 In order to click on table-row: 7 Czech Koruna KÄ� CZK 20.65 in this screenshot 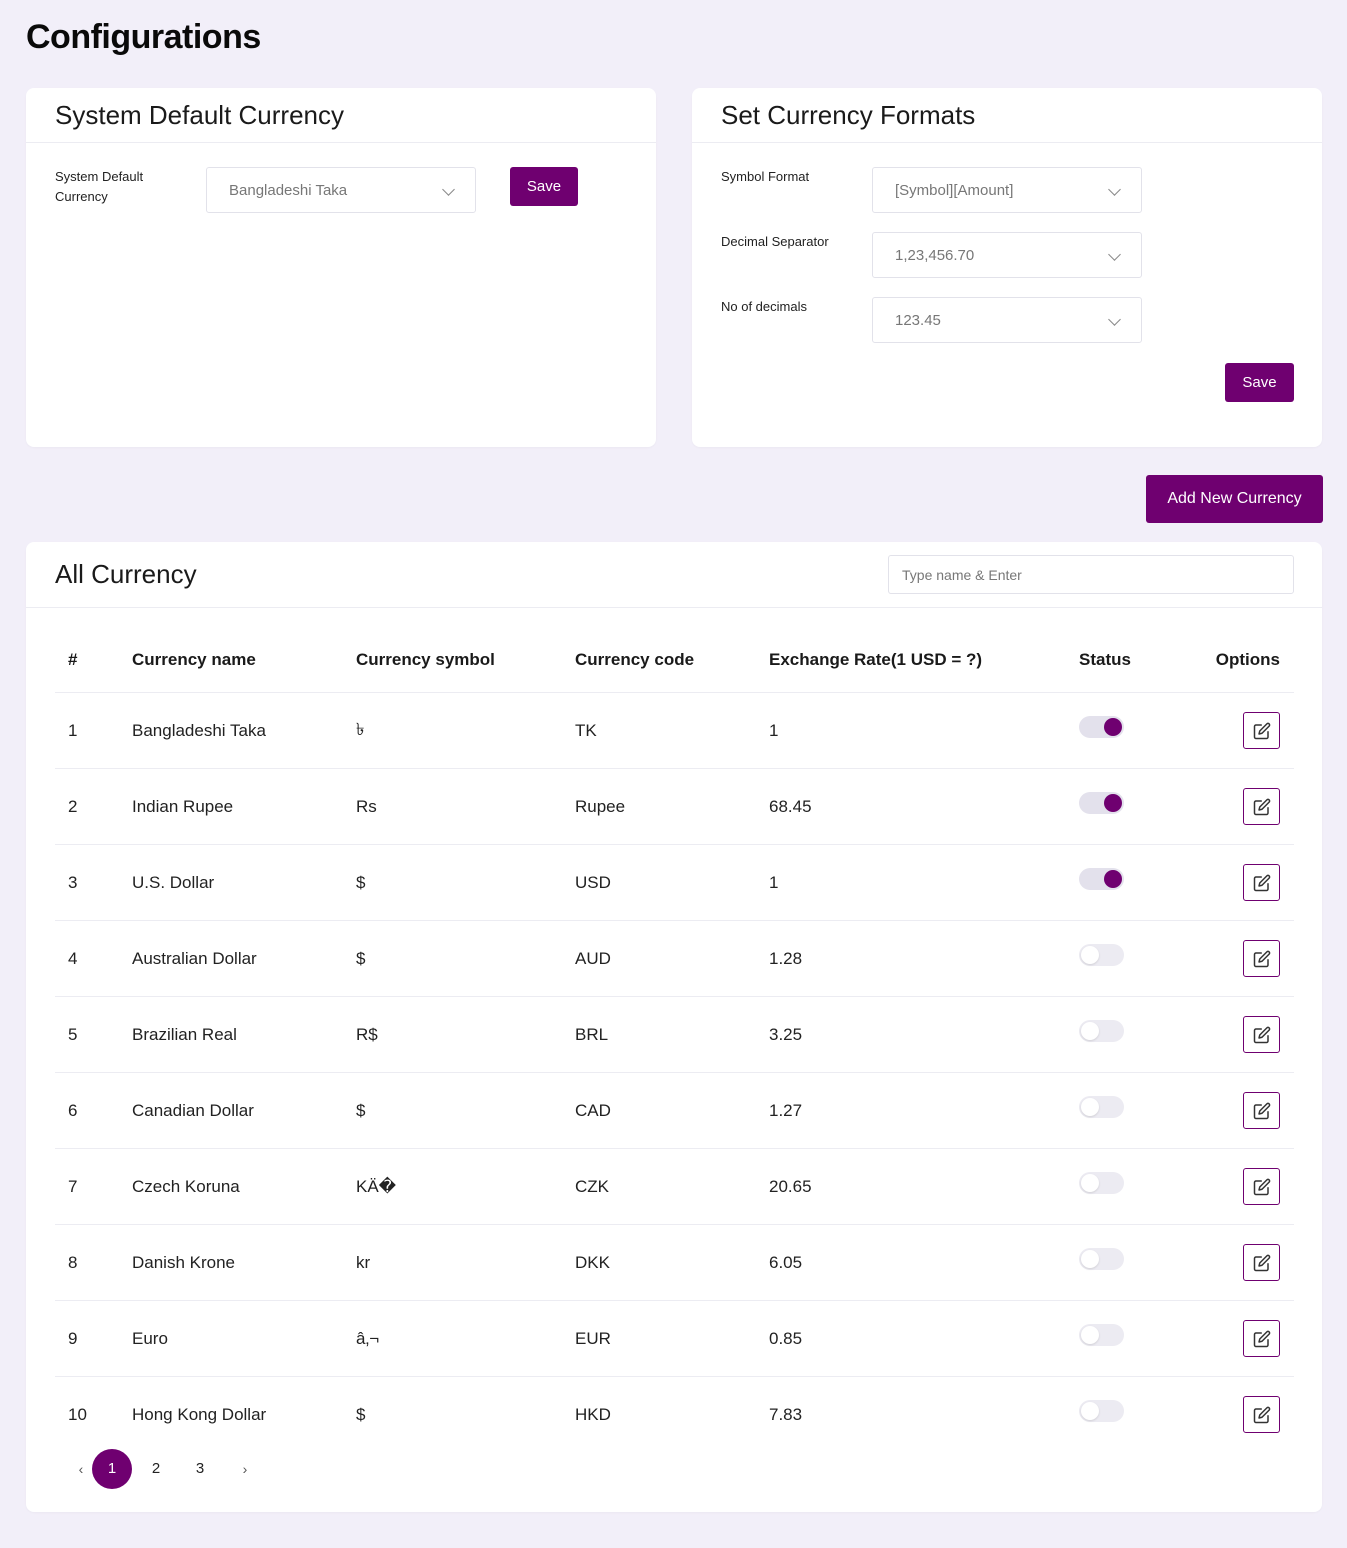, I will do `click(674, 1186)`.